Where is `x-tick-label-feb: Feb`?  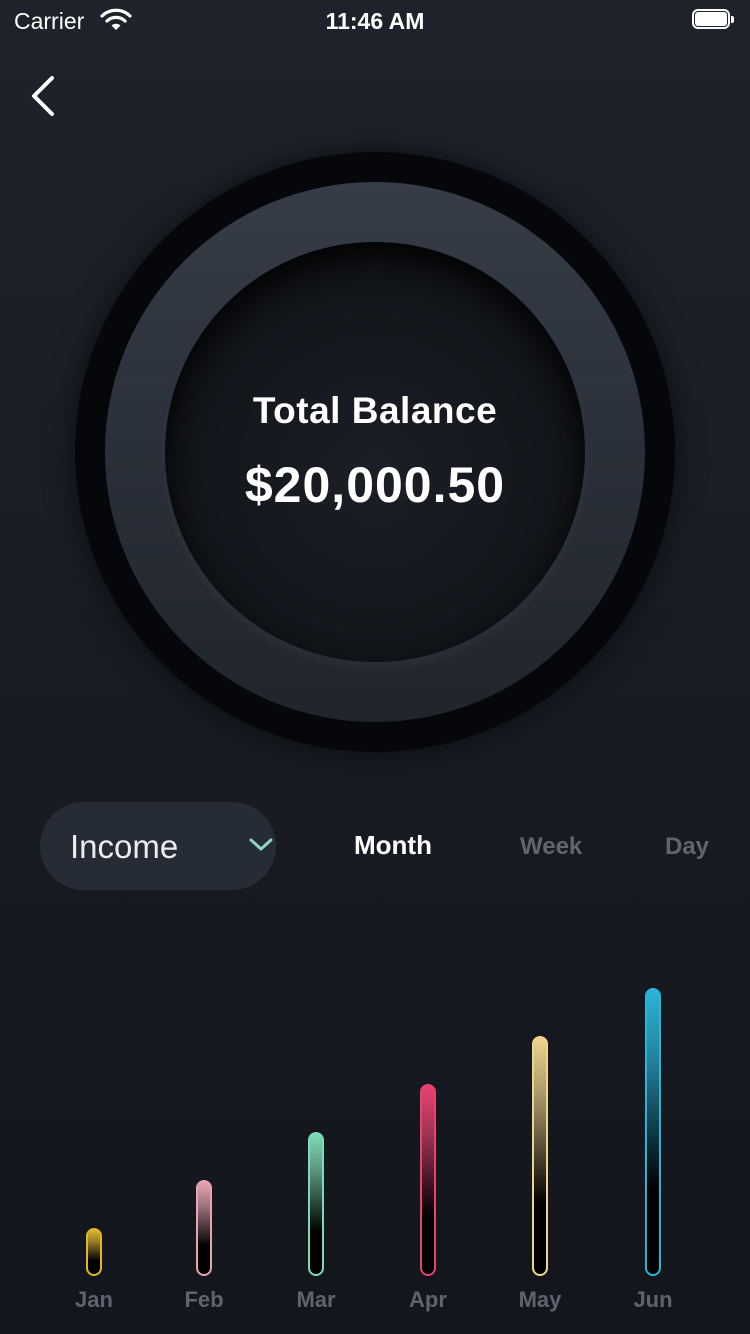
x-tick-label-feb: Feb is located at coordinates (204, 1299).